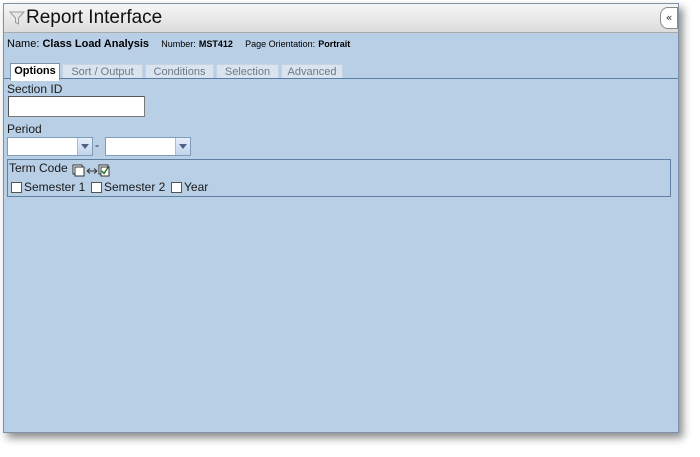  I want to click on year-label: Year, so click(196, 187).